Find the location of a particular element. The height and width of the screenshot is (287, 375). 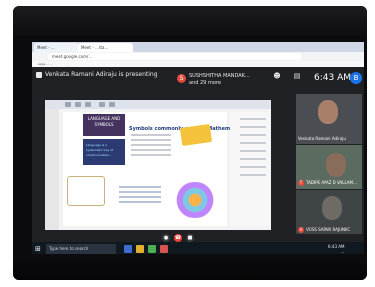

hangup-icon: ☎ is located at coordinates (178, 238).